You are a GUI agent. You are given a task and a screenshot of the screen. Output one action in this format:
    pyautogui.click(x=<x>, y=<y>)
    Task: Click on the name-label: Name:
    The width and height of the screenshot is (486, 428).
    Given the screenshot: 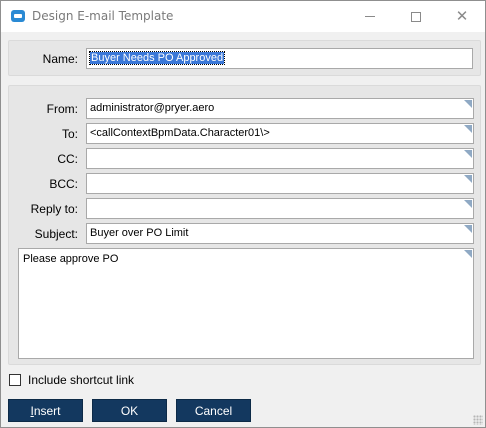 What is the action you would take?
    pyautogui.click(x=60, y=59)
    